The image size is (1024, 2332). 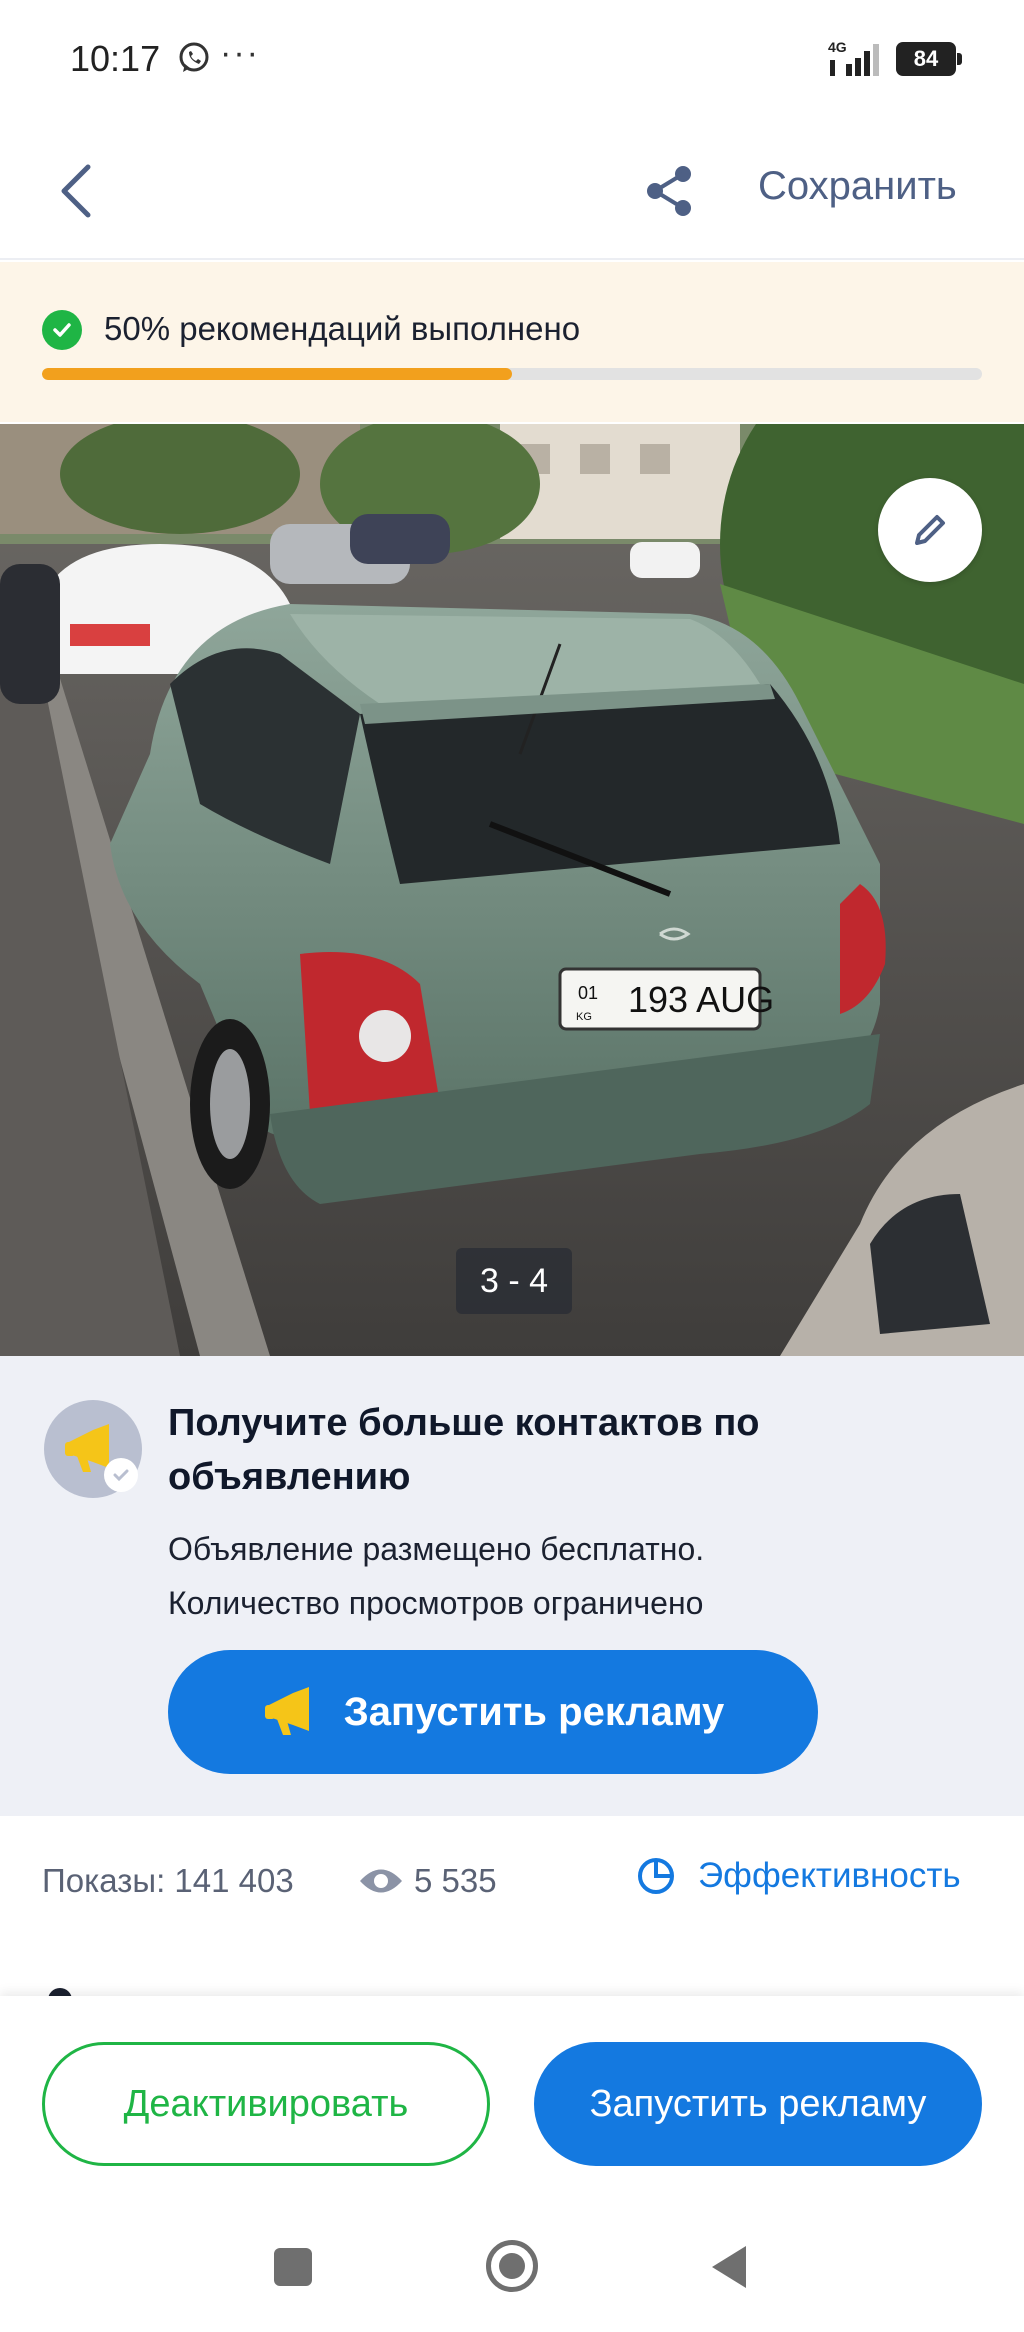 What do you see at coordinates (342, 328) in the screenshot?
I see `recommendations-text: 50% рекомендаций выполнено` at bounding box center [342, 328].